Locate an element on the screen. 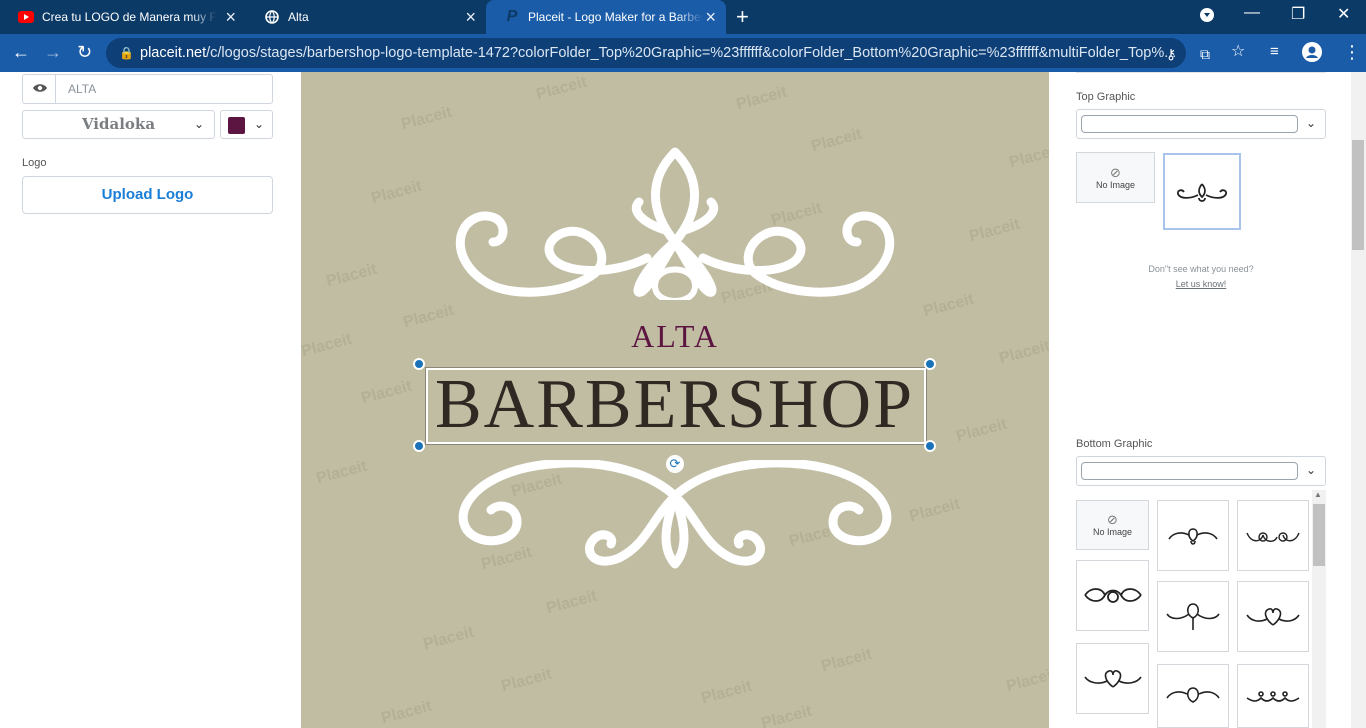 The width and height of the screenshot is (1366, 728). scroll-up-icon: ▲ is located at coordinates (1318, 494).